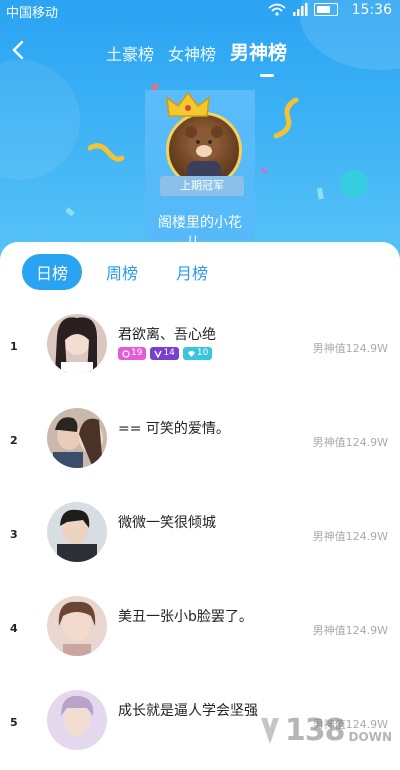 This screenshot has height=770, width=400. Describe the element at coordinates (185, 617) in the screenshot. I see `user-name: 美丑一张小b脸罢了。` at that location.